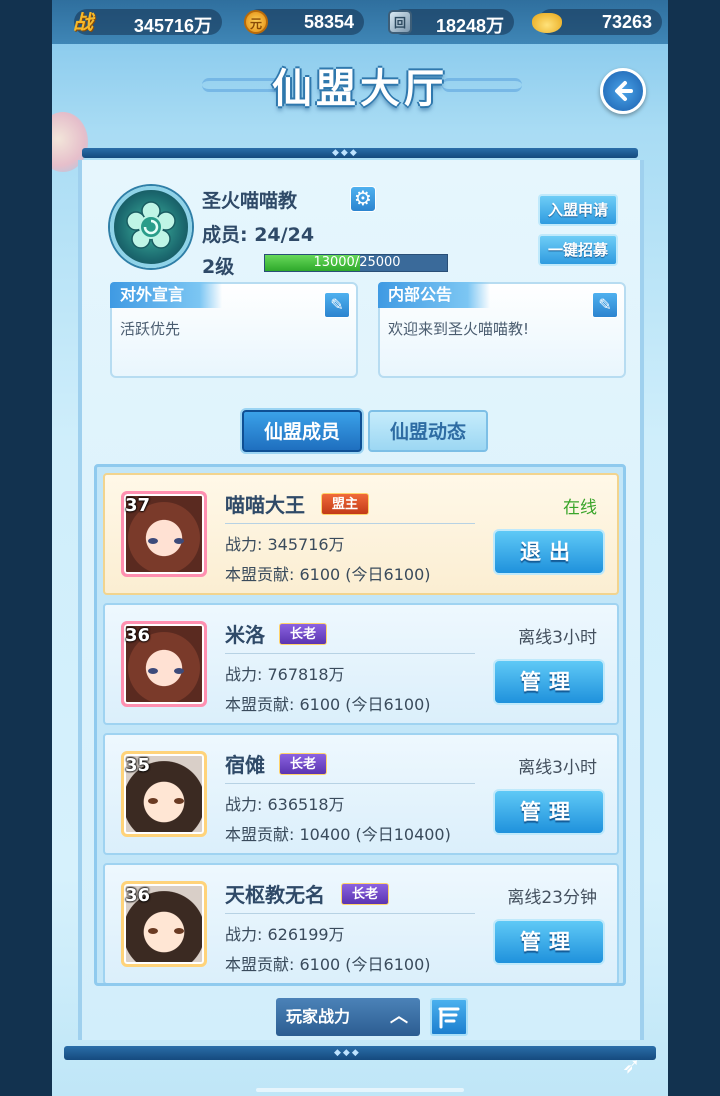  Describe the element at coordinates (166, 295) in the screenshot. I see `public-declaration-title: 对外宣言` at that location.